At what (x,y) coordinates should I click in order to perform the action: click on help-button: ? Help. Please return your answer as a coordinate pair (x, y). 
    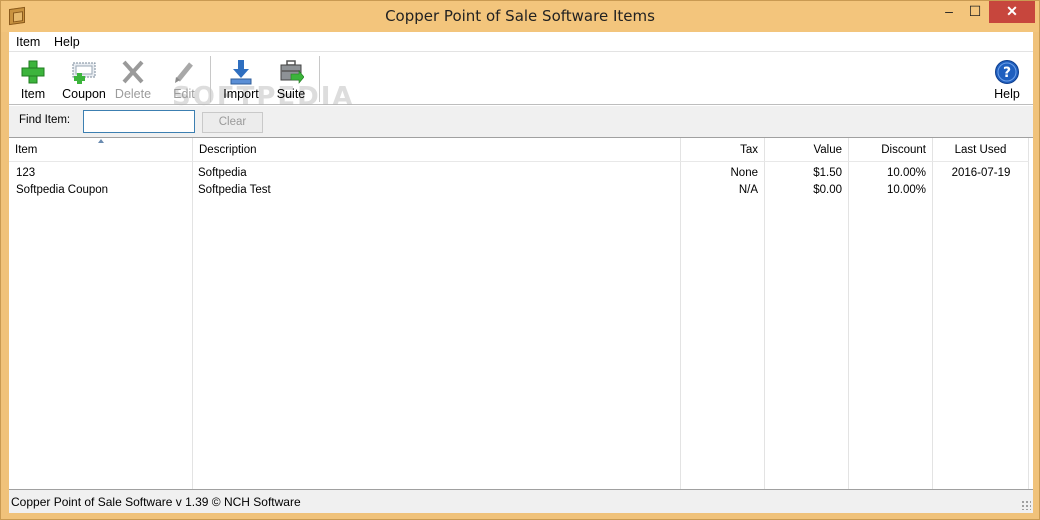
    Looking at the image, I should click on (1007, 79).